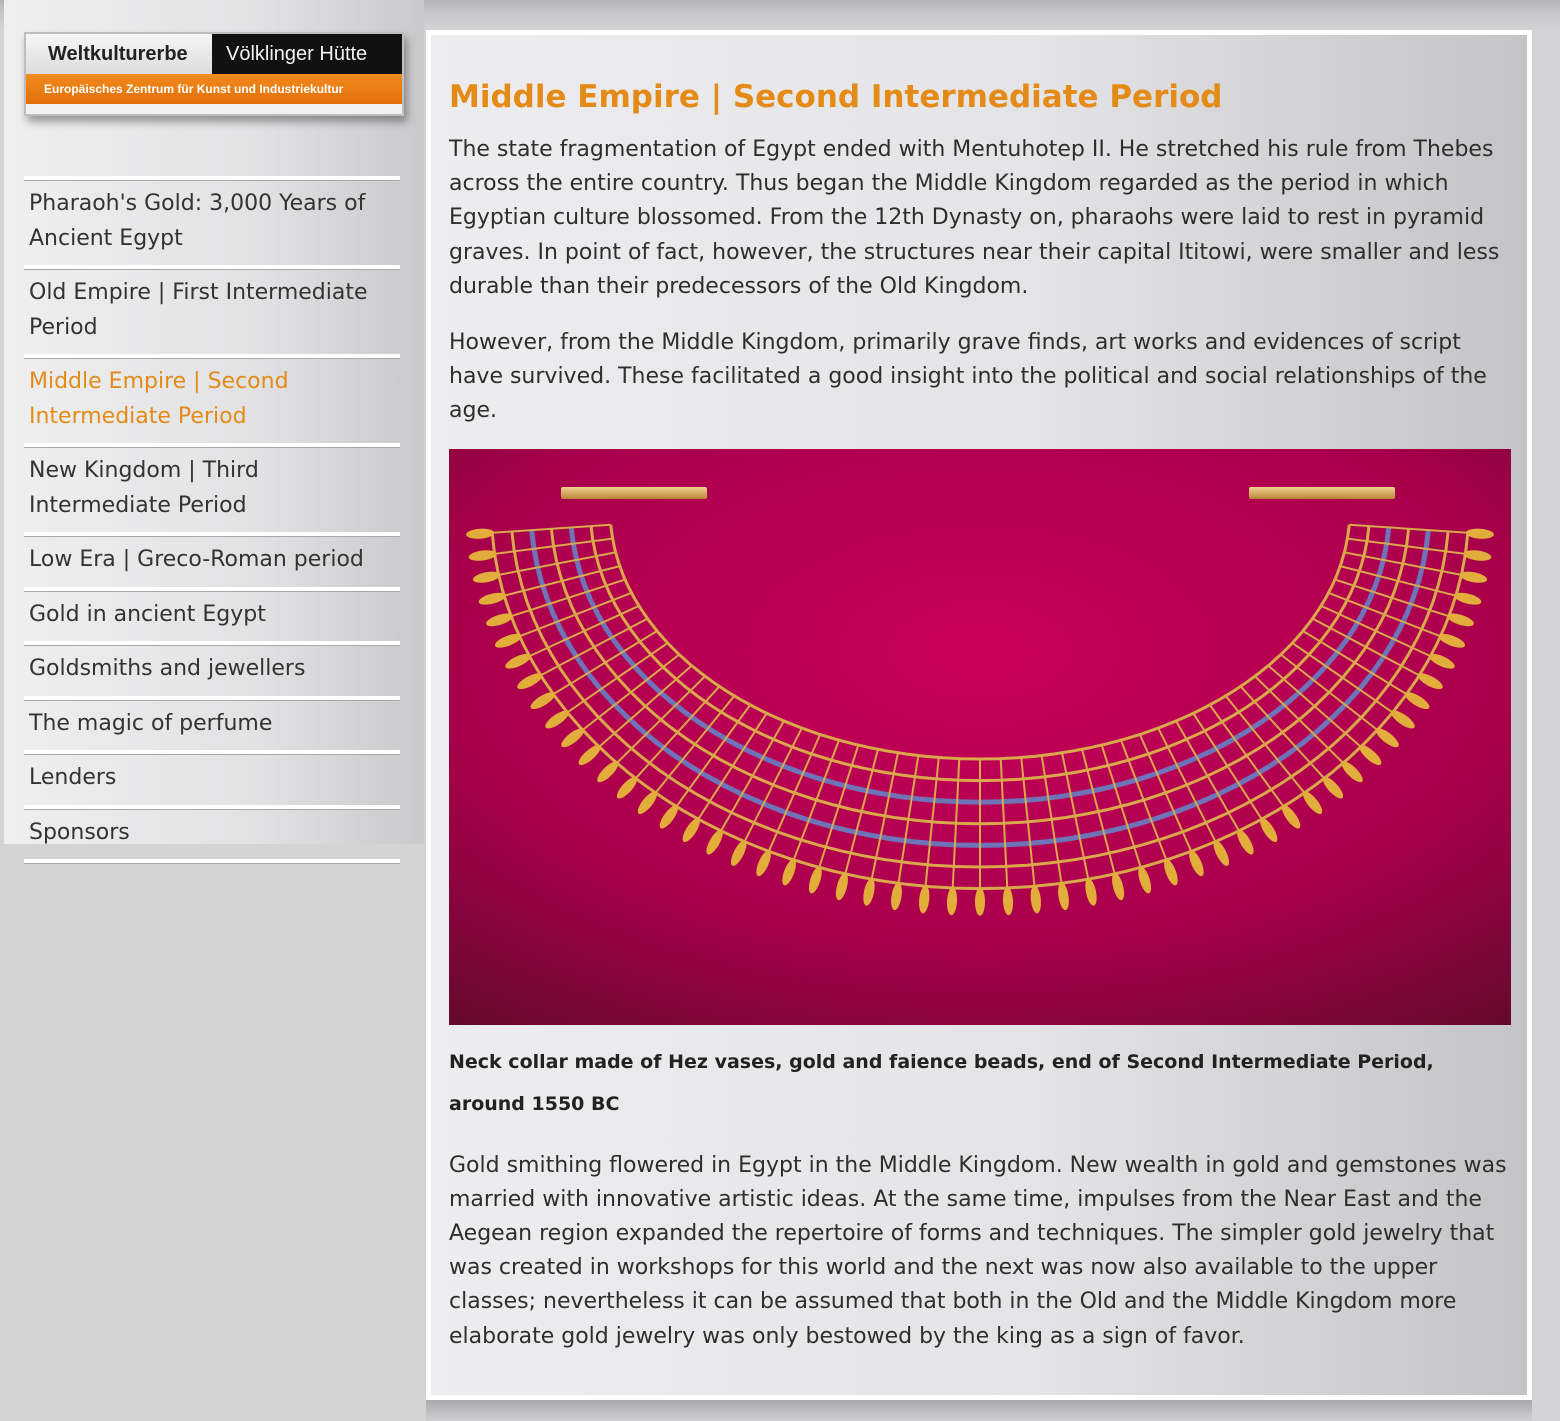 This screenshot has width=1560, height=1421. I want to click on logo-strip, so click(214, 109).